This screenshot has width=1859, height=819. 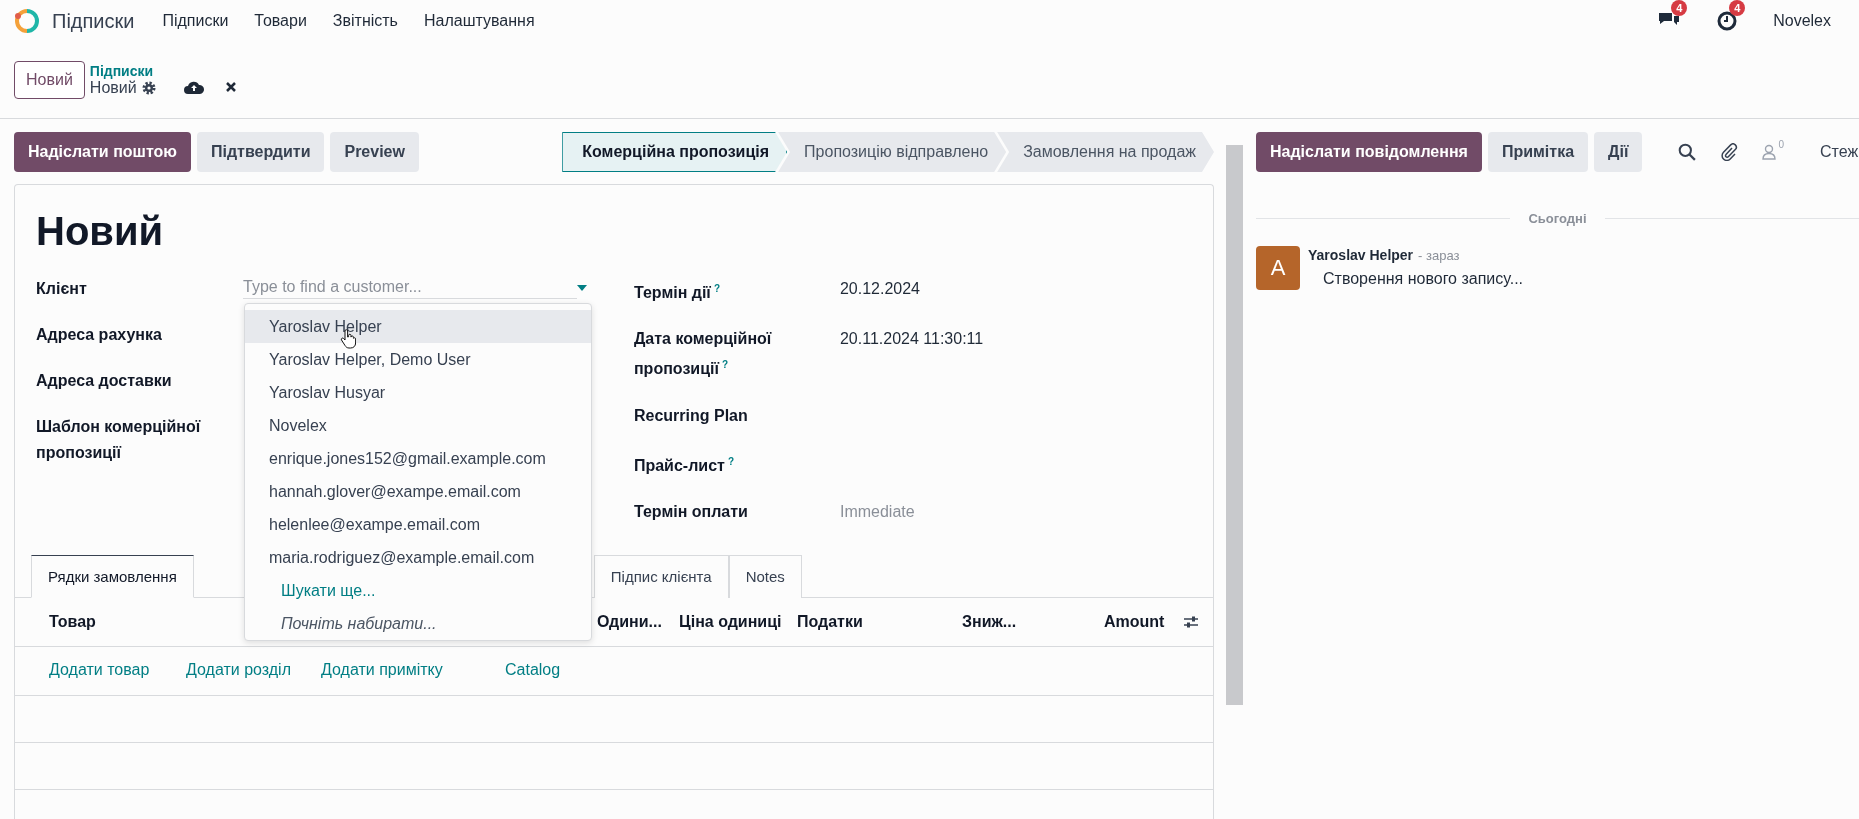 I want to click on field-label: Адреса рахунка, so click(x=99, y=335).